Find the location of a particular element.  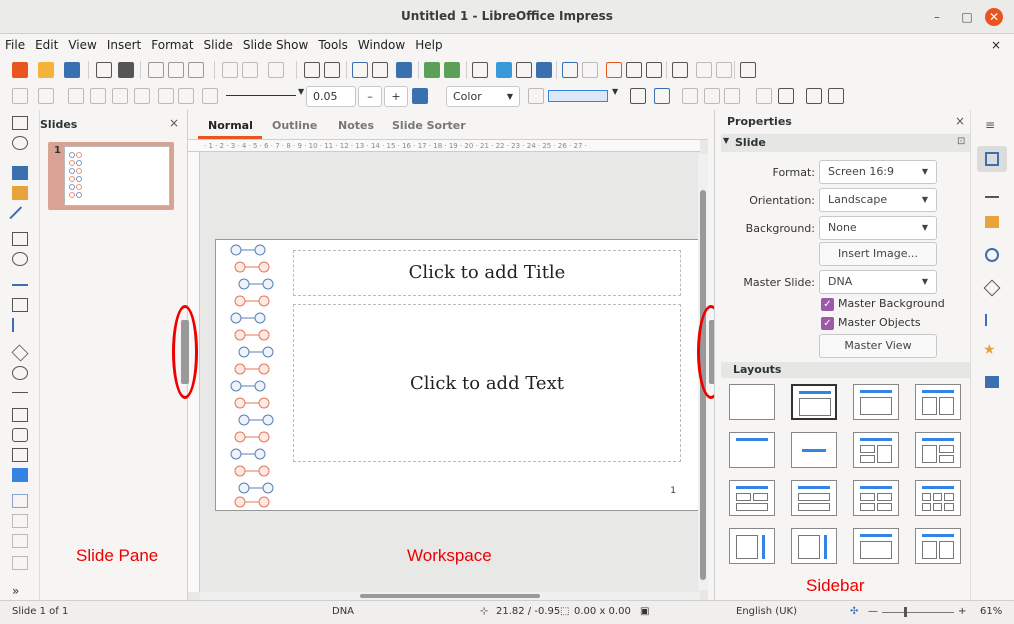

flip-icon is located at coordinates (20, 96).